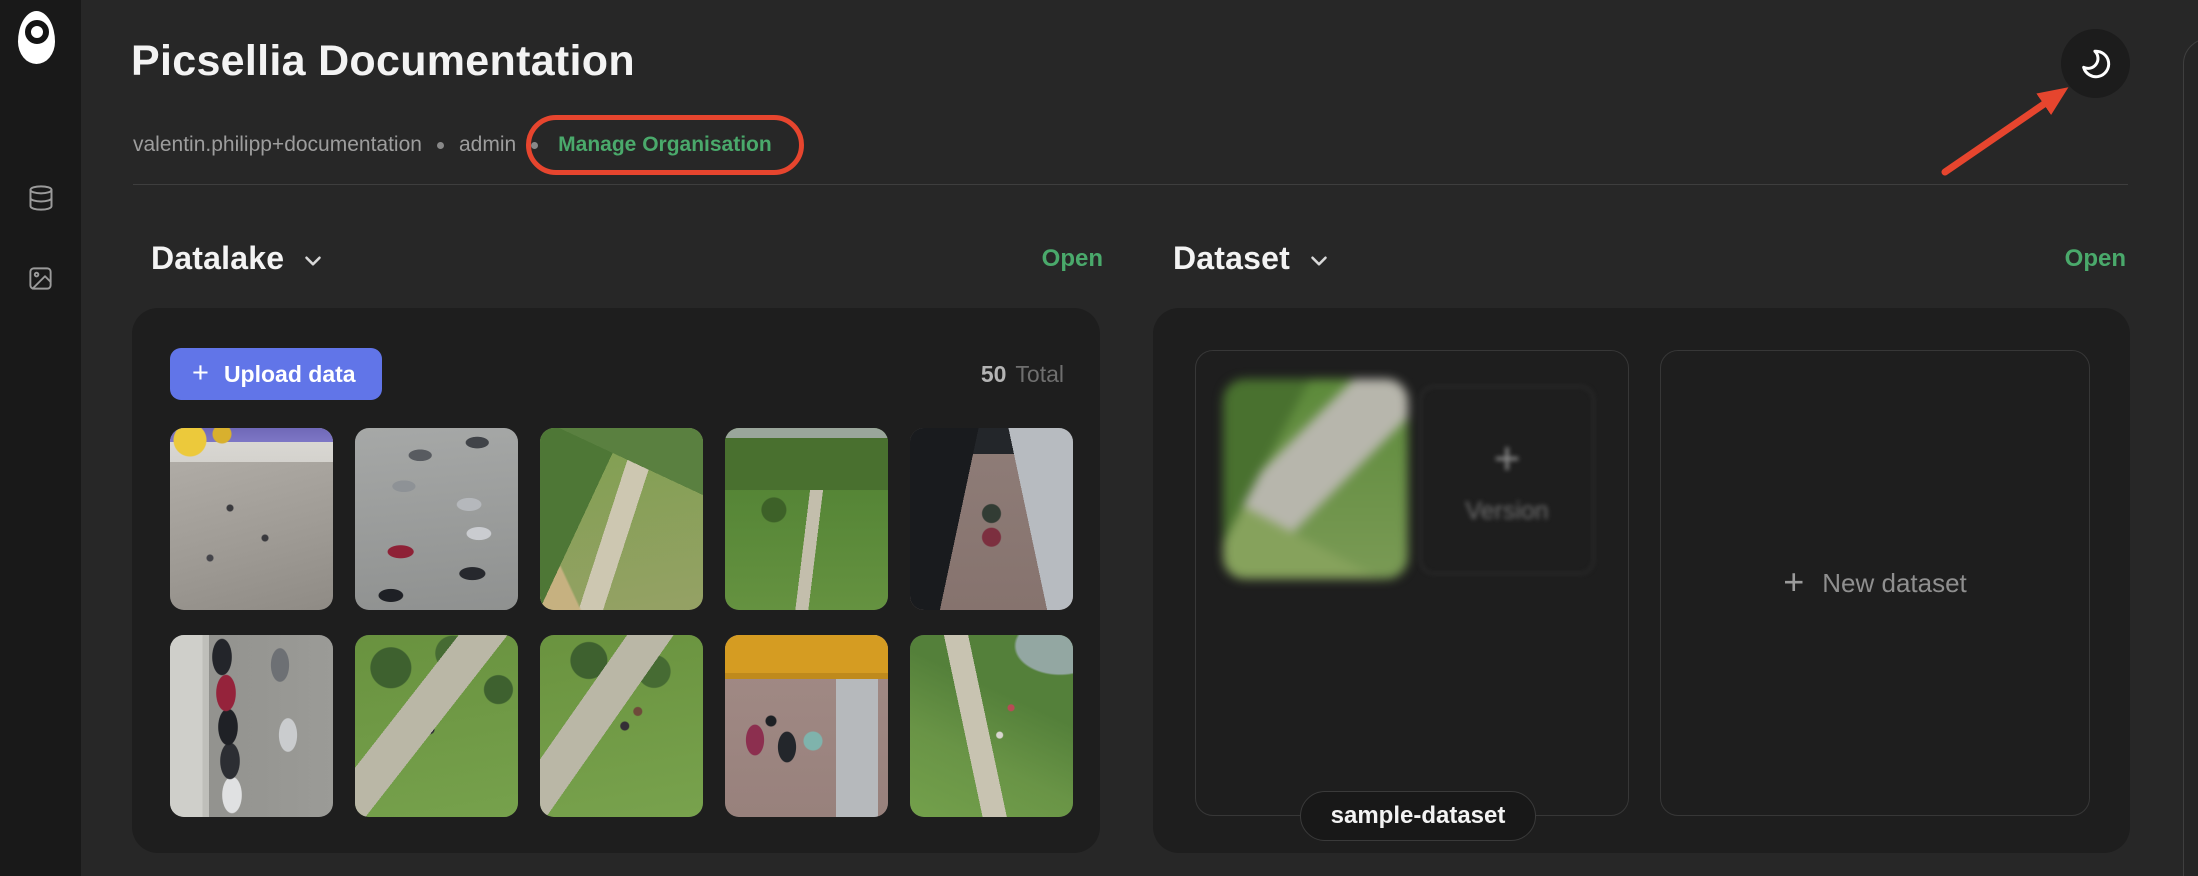 This screenshot has height=876, width=2198. Describe the element at coordinates (440, 145) in the screenshot. I see `breadcrumb-separator-dot` at that location.